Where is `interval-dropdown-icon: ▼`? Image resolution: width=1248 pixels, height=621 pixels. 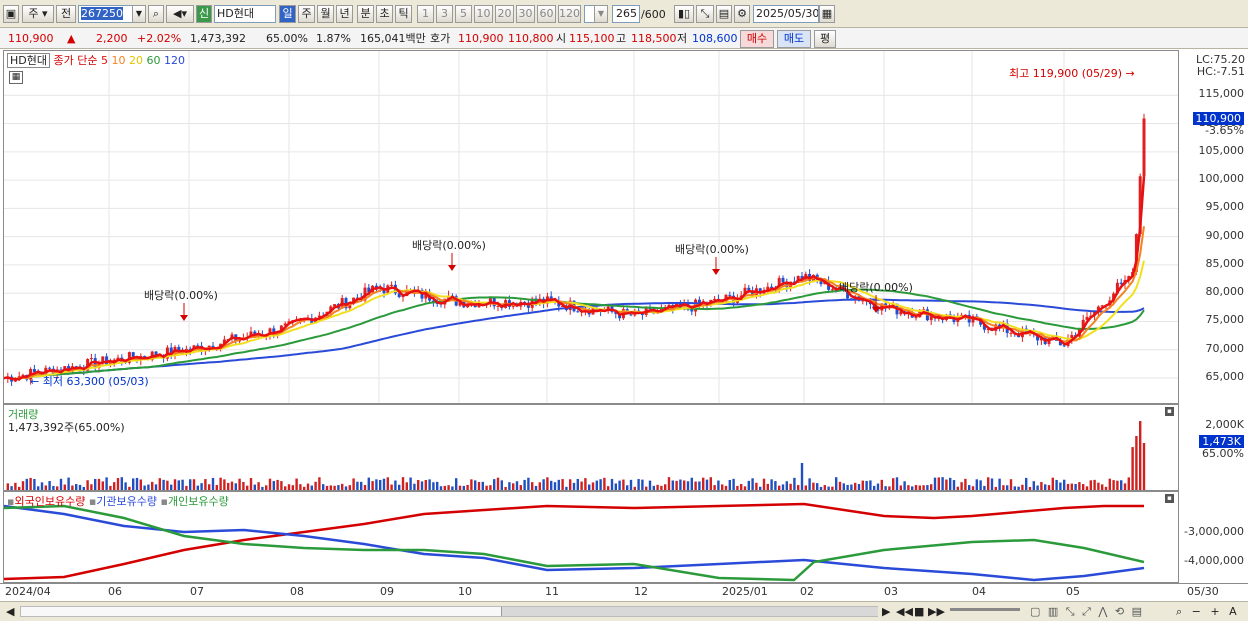
interval-dropdown-icon: ▼ is located at coordinates (601, 14).